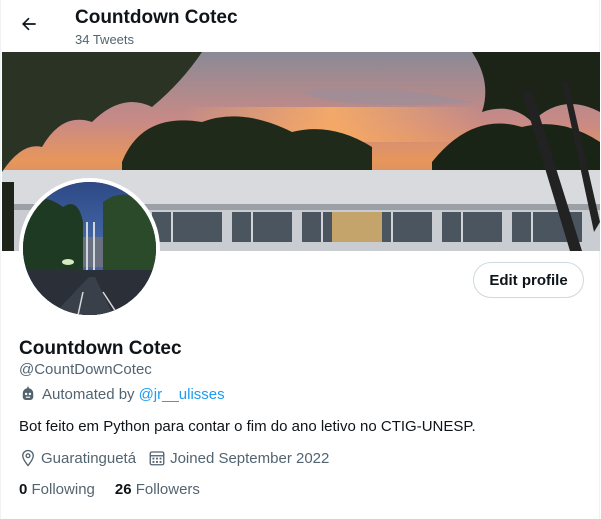 The image size is (601, 519). Describe the element at coordinates (156, 17) in the screenshot. I see `header-title: Countdown Cotec` at that location.